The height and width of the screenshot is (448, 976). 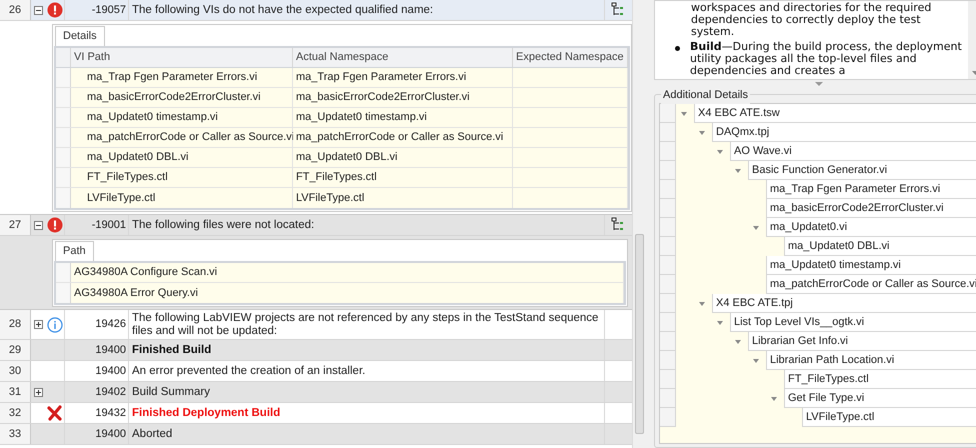 I want to click on message-code: -19057, so click(x=97, y=10).